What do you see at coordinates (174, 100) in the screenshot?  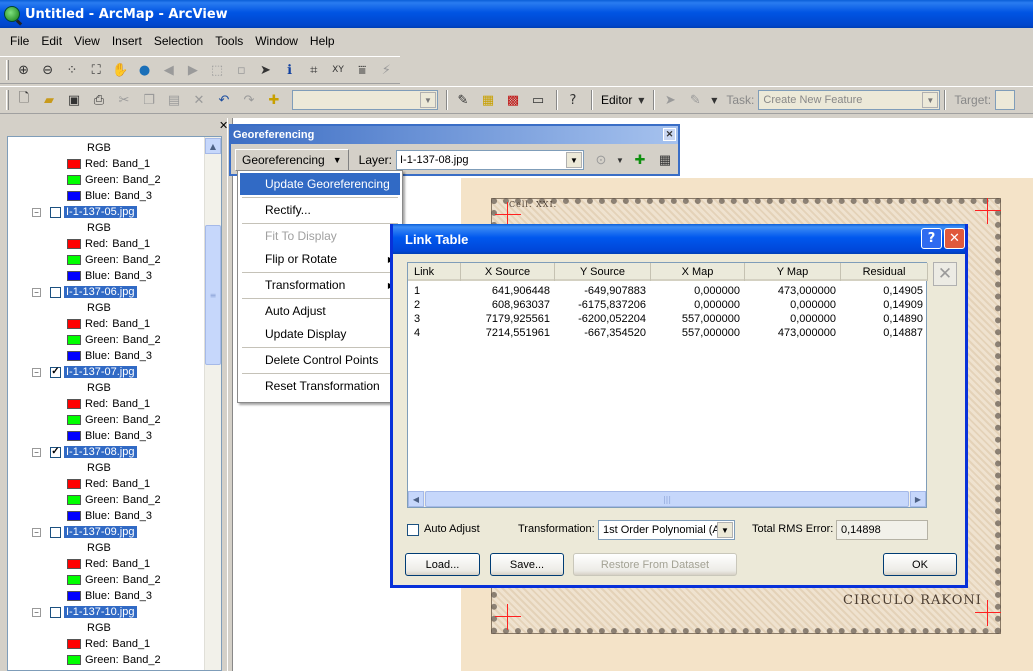 I see `paste-icon: ▤` at bounding box center [174, 100].